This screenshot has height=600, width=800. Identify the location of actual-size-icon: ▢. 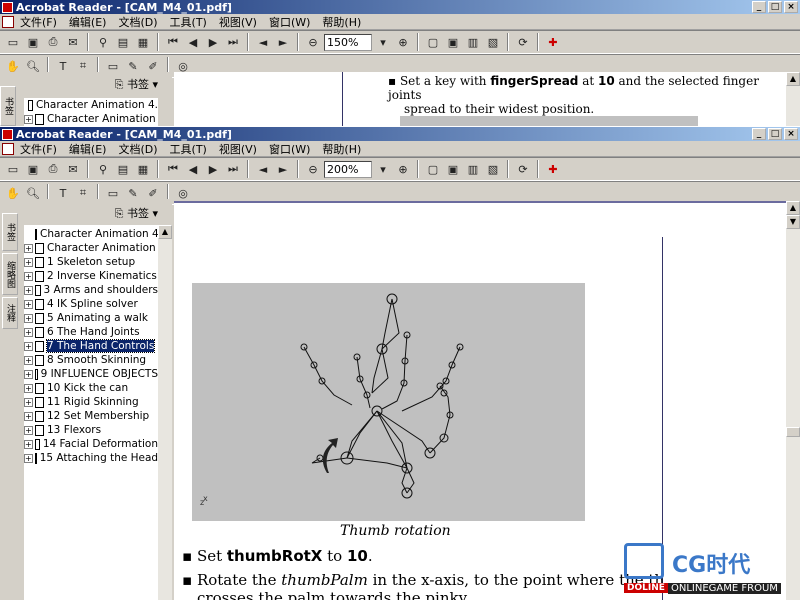
(433, 42).